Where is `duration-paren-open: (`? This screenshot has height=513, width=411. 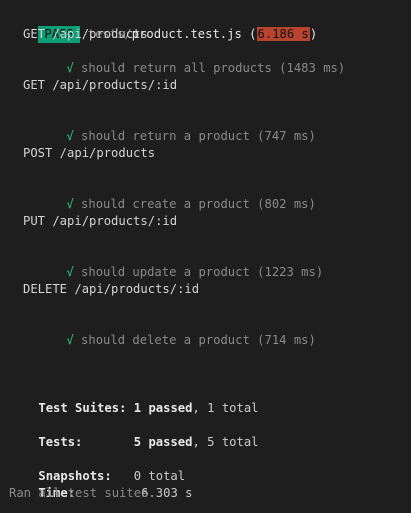
duration-paren-open: ( is located at coordinates (253, 34).